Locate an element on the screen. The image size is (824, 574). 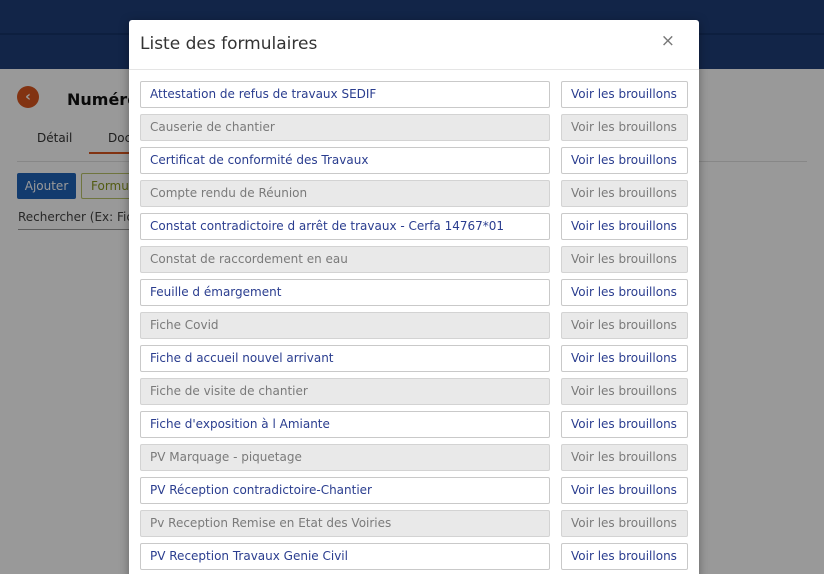
form-row: Fiche Covid Voir les brouillons is located at coordinates (414, 328).